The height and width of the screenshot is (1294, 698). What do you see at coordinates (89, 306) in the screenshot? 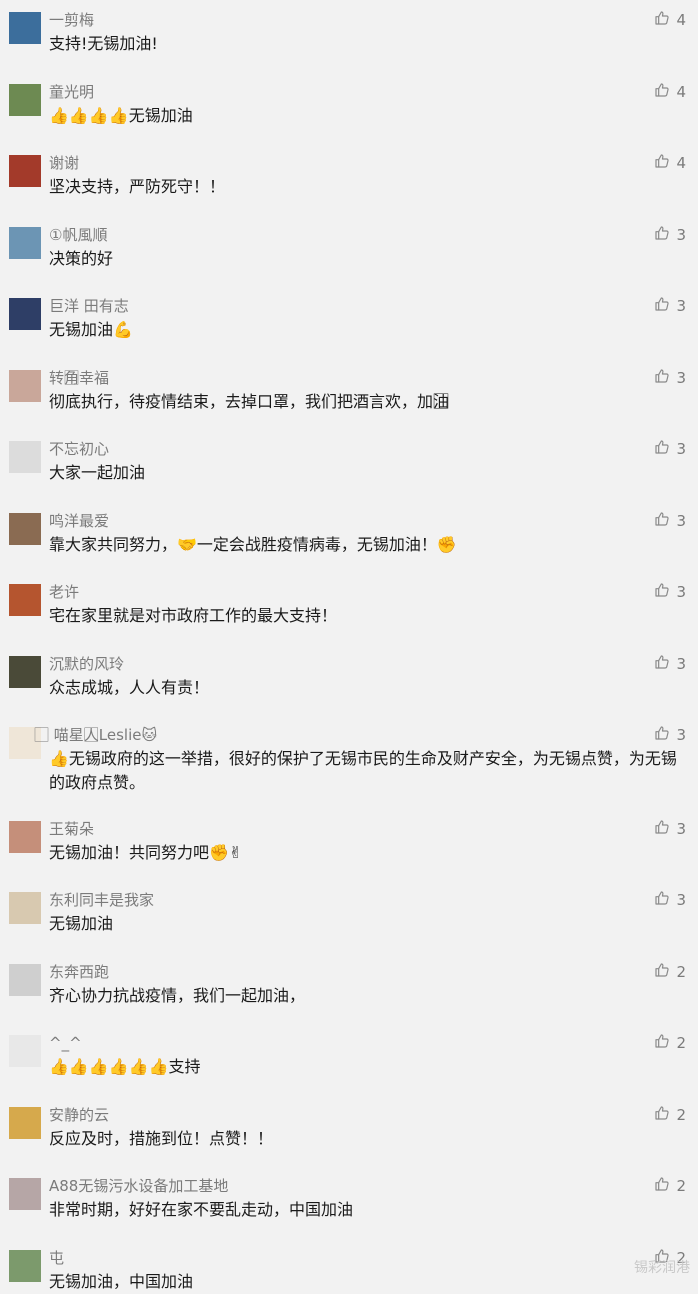
I see `comment-username: 巨洋 田有志` at bounding box center [89, 306].